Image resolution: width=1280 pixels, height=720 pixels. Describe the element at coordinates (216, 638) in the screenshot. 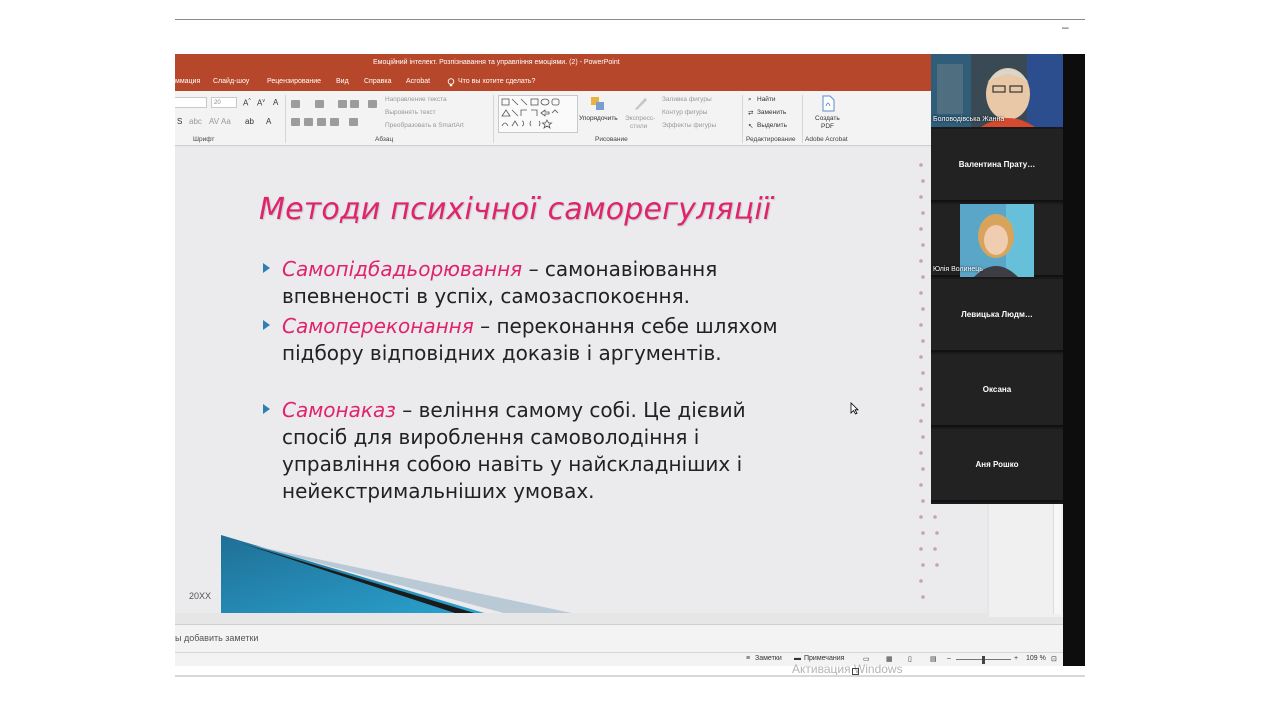

I see `notes-placeholder: ы добавить заметки` at that location.